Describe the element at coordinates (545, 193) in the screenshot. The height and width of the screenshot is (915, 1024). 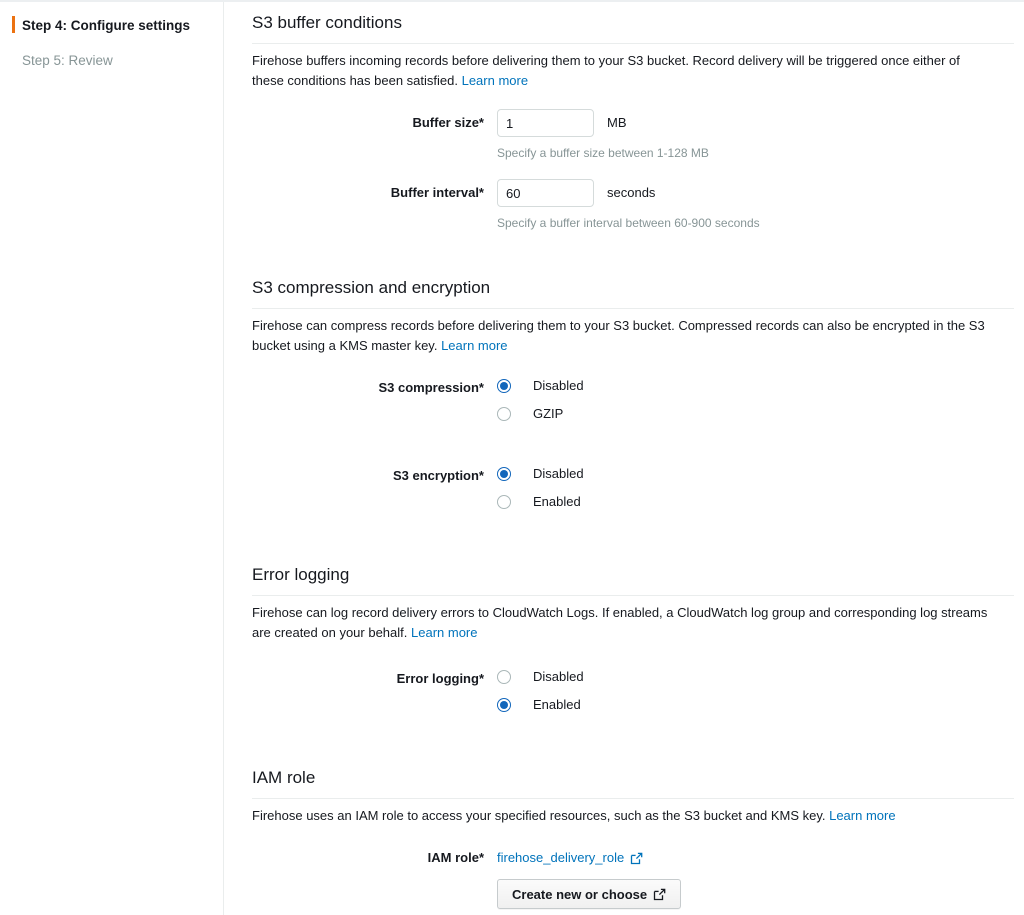
I see `buffer-interval-input` at that location.